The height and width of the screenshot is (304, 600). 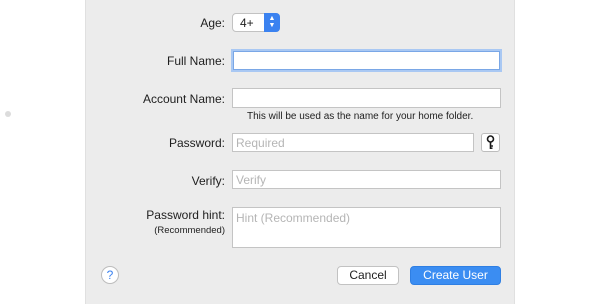 I want to click on password-hint-label: Password hint:, so click(x=185, y=215).